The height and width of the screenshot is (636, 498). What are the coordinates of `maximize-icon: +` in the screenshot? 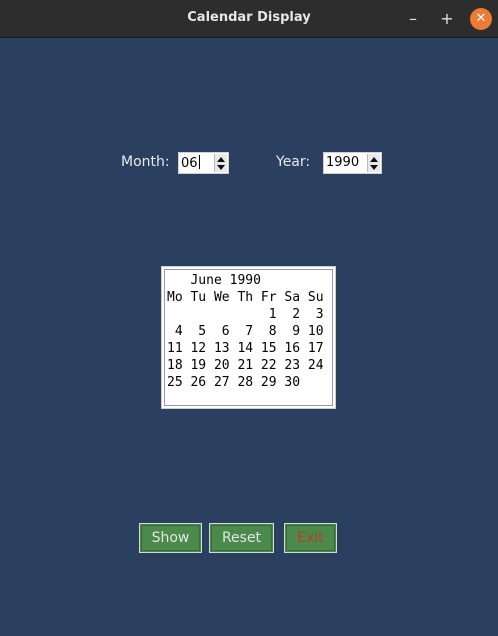 It's located at (447, 19).